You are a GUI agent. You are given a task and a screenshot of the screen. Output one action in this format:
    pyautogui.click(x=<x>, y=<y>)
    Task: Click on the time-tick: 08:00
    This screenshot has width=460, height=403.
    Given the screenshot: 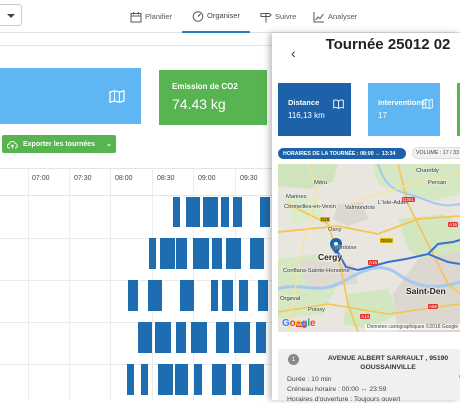 What is the action you would take?
    pyautogui.click(x=124, y=178)
    